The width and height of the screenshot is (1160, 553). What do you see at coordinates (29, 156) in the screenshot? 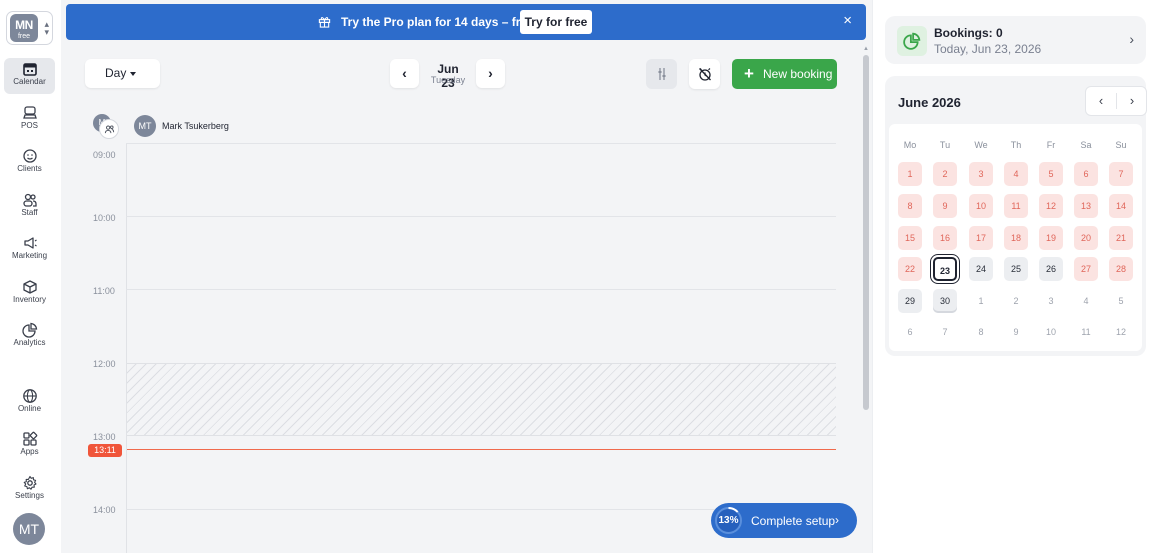
I see `smiley-icon` at bounding box center [29, 156].